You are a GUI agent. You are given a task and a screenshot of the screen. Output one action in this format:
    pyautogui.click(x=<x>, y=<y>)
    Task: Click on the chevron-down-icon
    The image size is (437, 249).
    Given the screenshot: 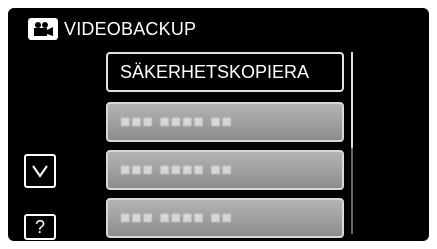 What is the action you would take?
    pyautogui.click(x=40, y=171)
    